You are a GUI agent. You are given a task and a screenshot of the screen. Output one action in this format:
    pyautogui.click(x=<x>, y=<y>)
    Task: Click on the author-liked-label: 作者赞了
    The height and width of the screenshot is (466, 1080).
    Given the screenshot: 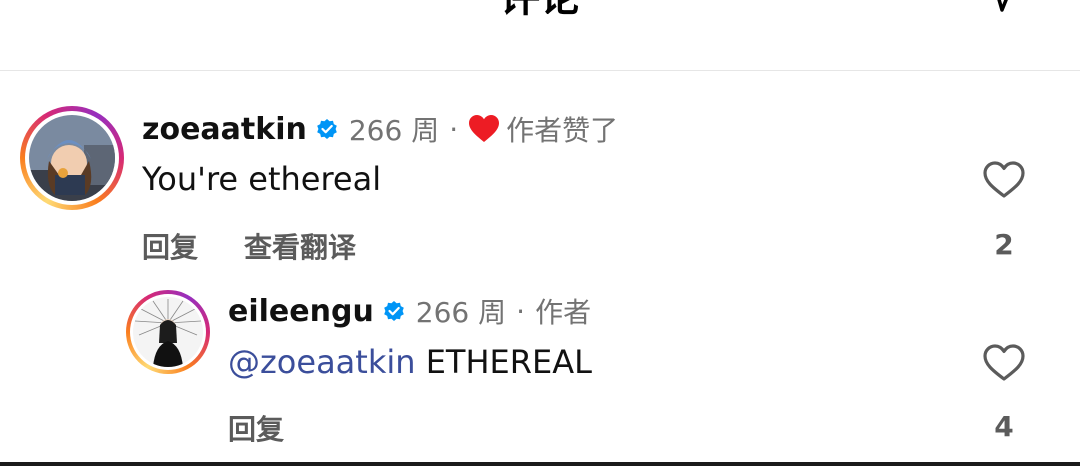 What is the action you would take?
    pyautogui.click(x=562, y=130)
    